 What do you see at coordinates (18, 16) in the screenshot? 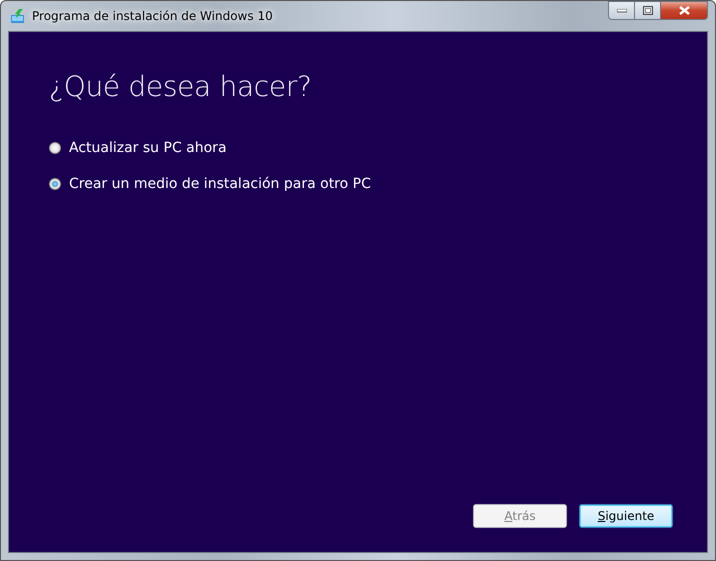
I see `setup-icon` at bounding box center [18, 16].